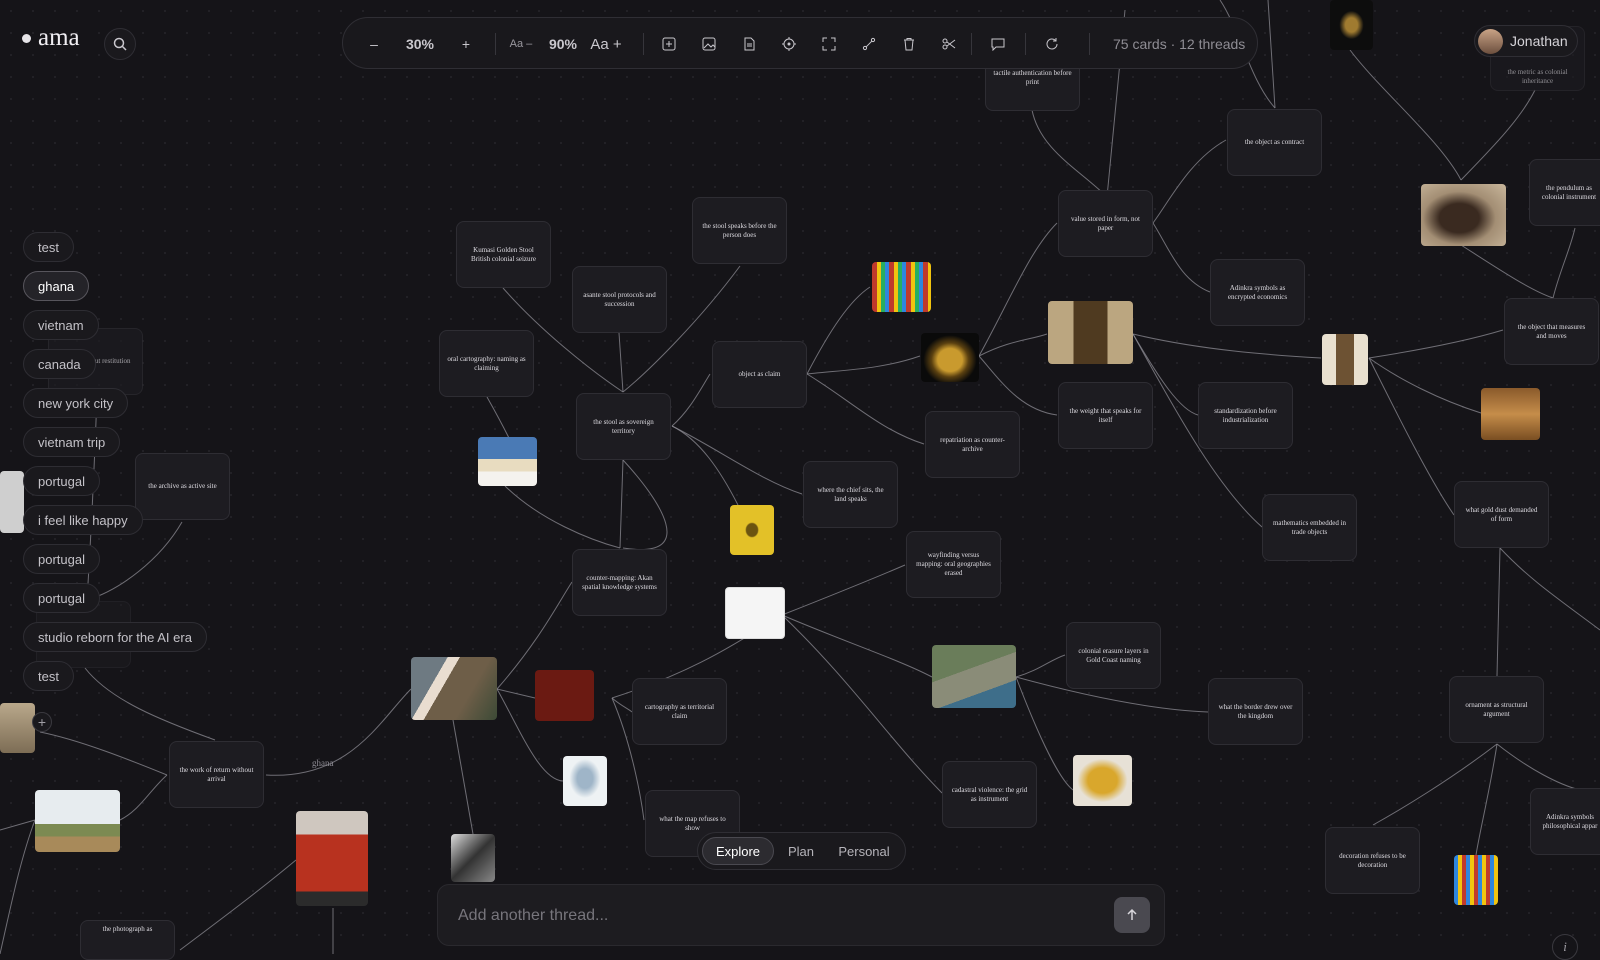 This screenshot has height=960, width=1600. I want to click on archive-photo-image, so click(17, 728).